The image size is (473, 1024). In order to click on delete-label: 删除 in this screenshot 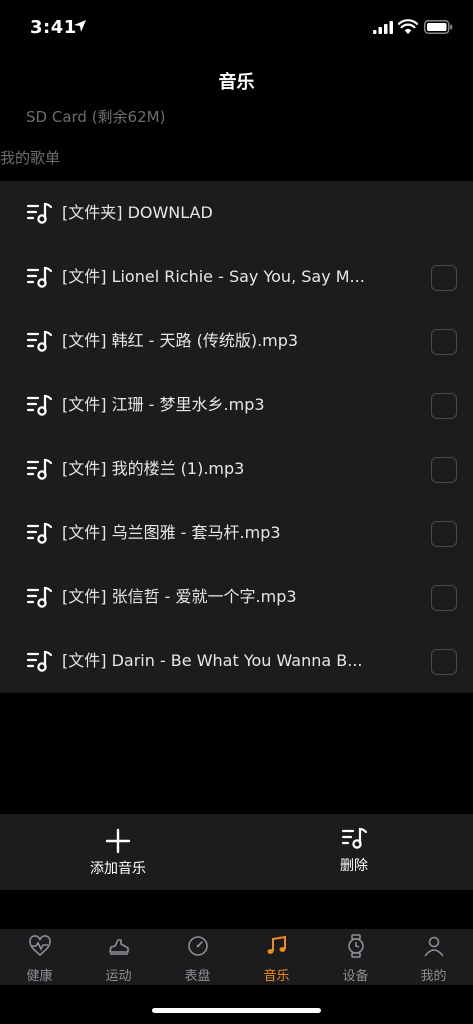, I will do `click(354, 866)`.